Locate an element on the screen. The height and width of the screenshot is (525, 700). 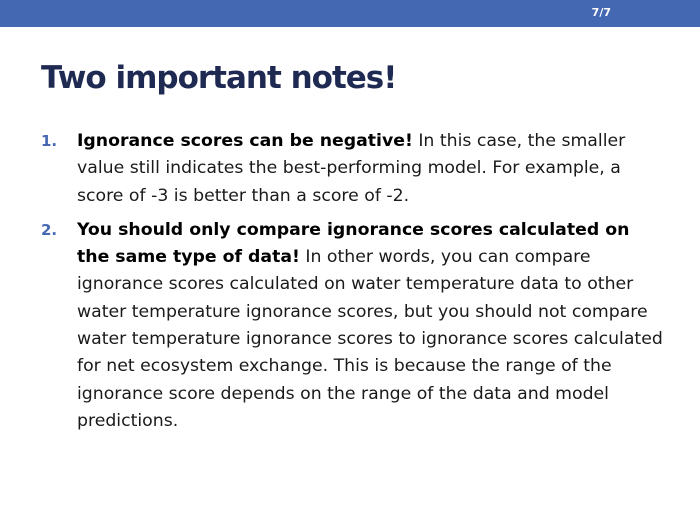
note-number: 2. is located at coordinates (49, 229).